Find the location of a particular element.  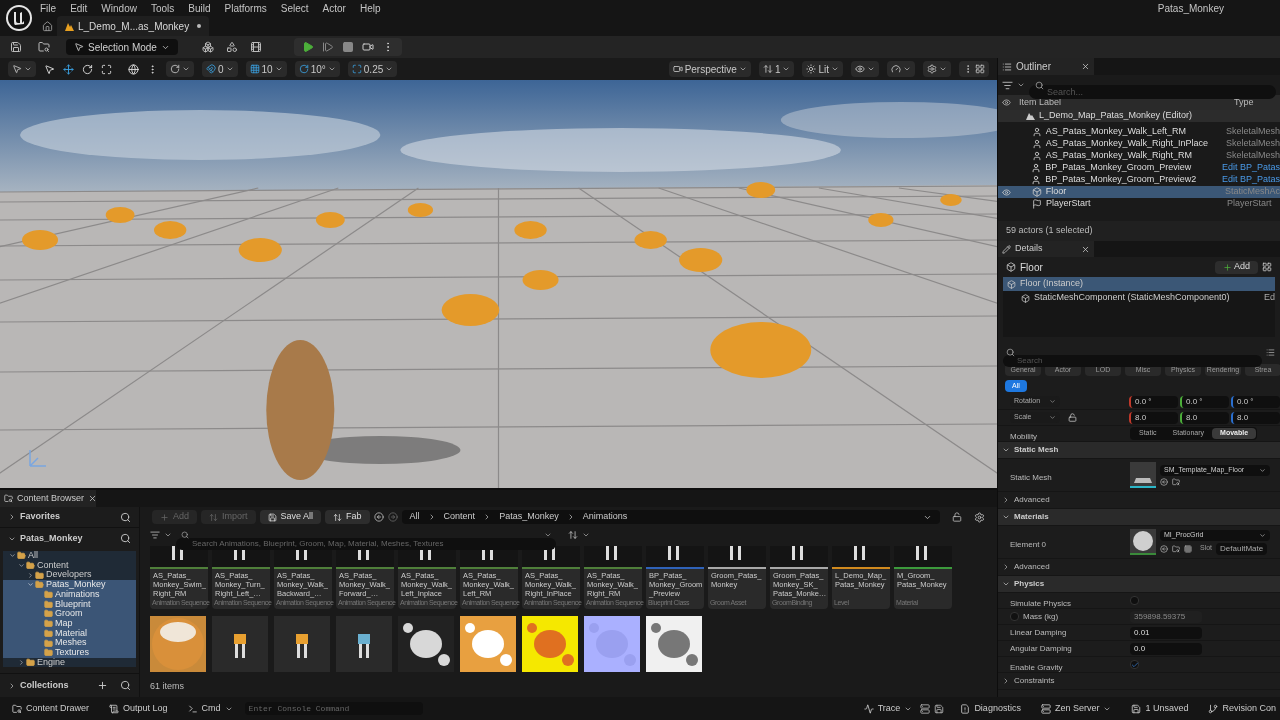

snap-button: 10 is located at coordinates (266, 69).